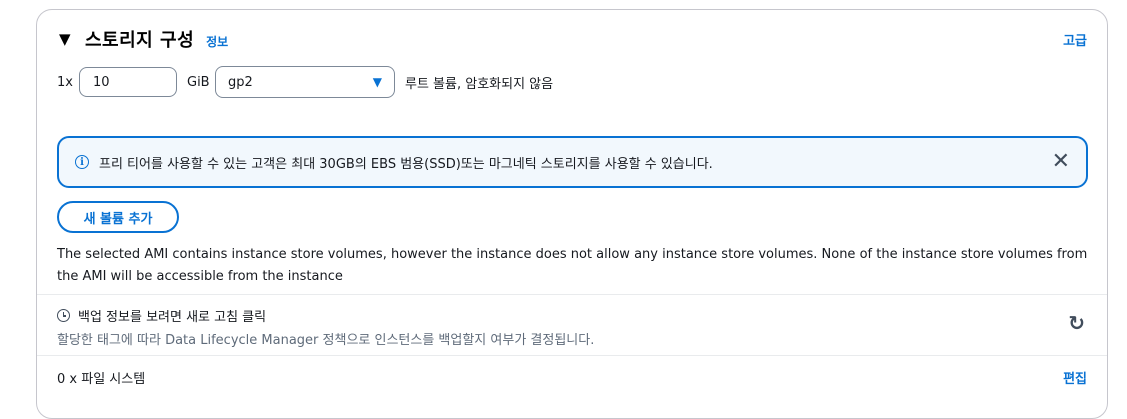 Image resolution: width=1127 pixels, height=419 pixels. I want to click on advanced-link: 고급, so click(1075, 39).